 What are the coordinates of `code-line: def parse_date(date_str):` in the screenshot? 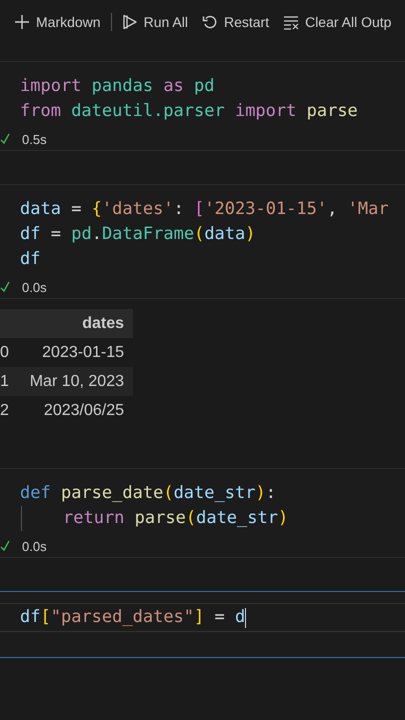 It's located at (148, 493).